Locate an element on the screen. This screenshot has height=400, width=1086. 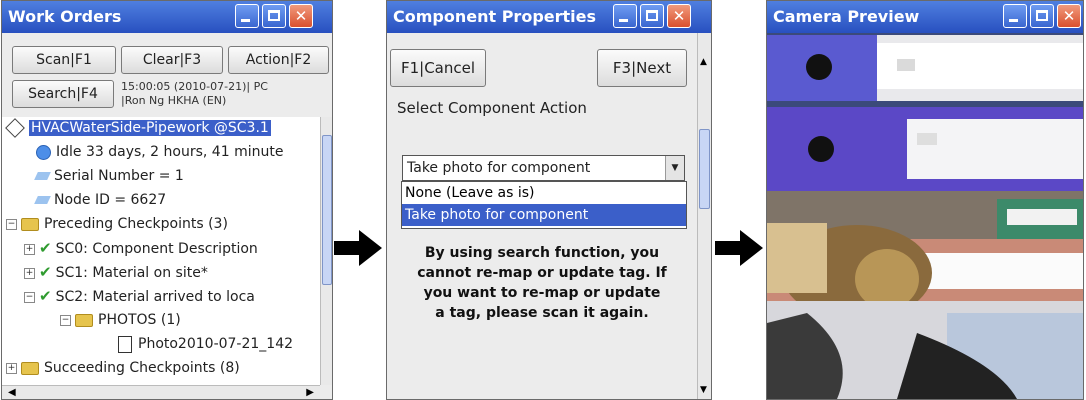
tree-succeeding: + Succeeding Checkpoints (8) is located at coordinates (123, 368).